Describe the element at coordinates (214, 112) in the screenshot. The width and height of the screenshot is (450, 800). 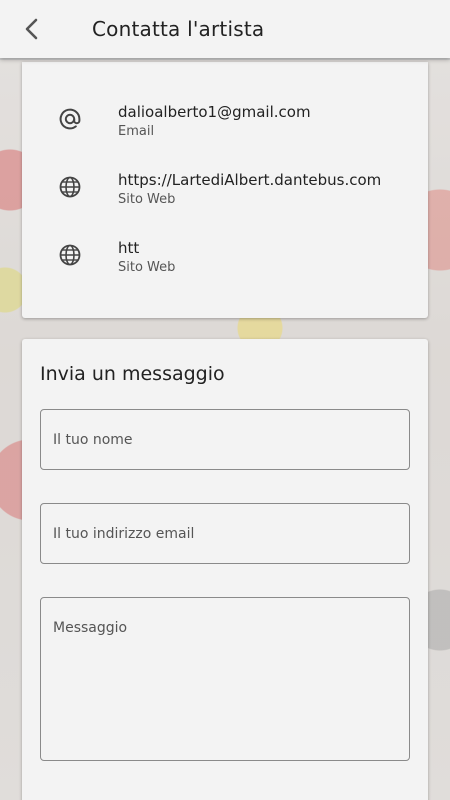
I see `contact-value: dalioalberto1@gmail.com` at that location.